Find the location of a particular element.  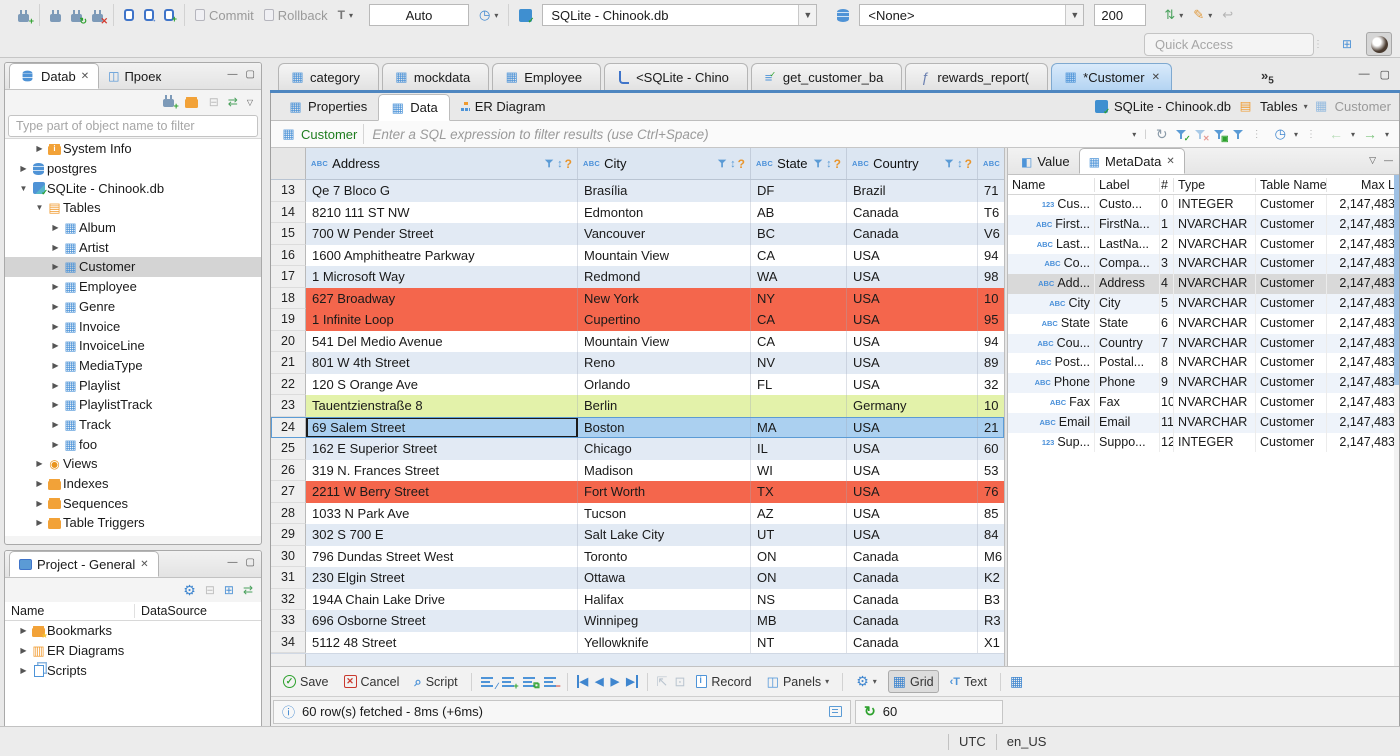

project-tree-item: ▶ Bookmarks is located at coordinates (133, 631).